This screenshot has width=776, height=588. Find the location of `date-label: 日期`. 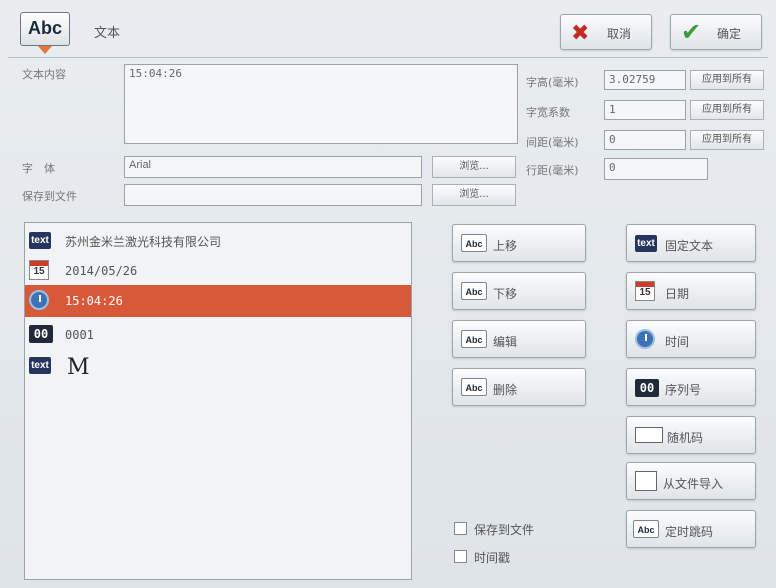

date-label: 日期 is located at coordinates (677, 294).